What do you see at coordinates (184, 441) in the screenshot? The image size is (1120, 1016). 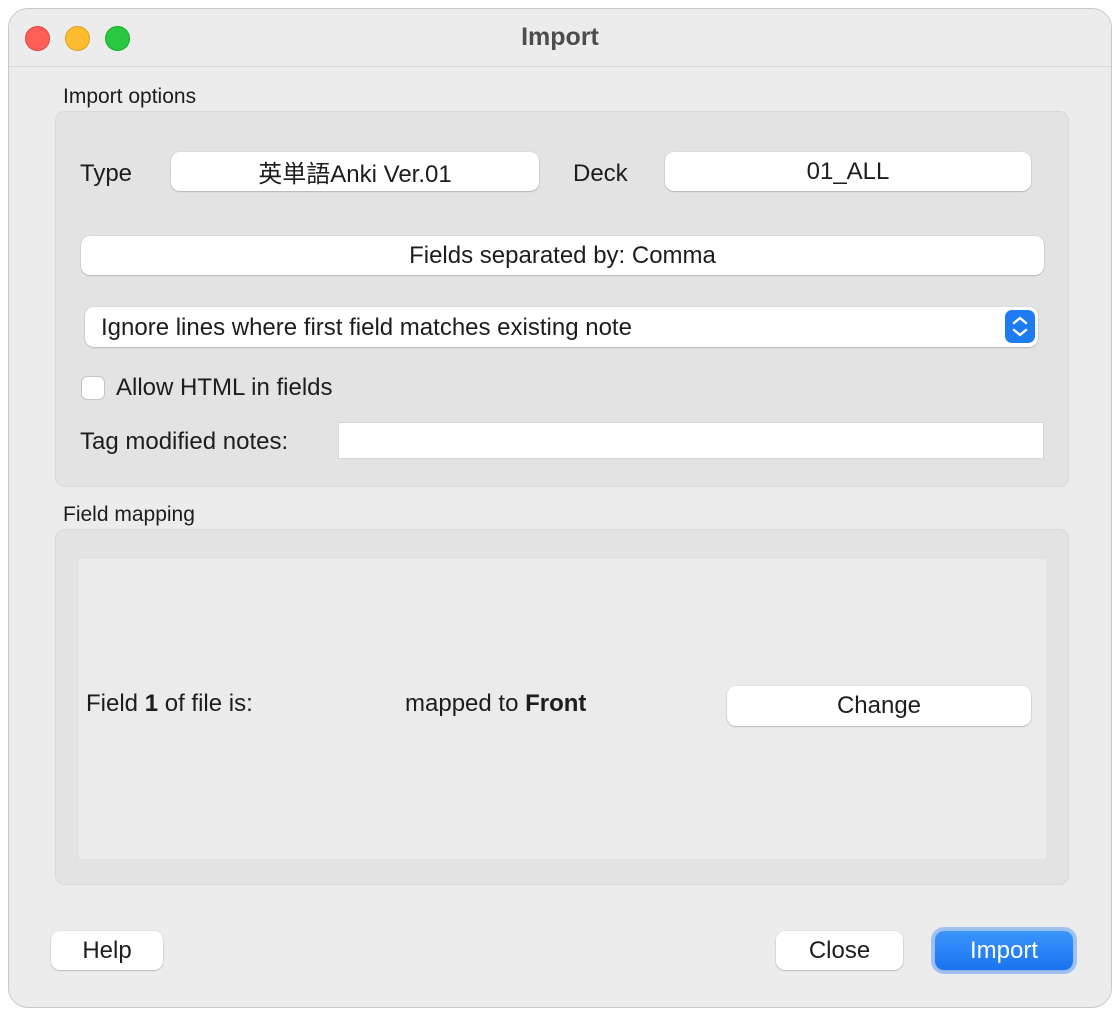 I see `tag-modified-label: Tag modified notes:` at bounding box center [184, 441].